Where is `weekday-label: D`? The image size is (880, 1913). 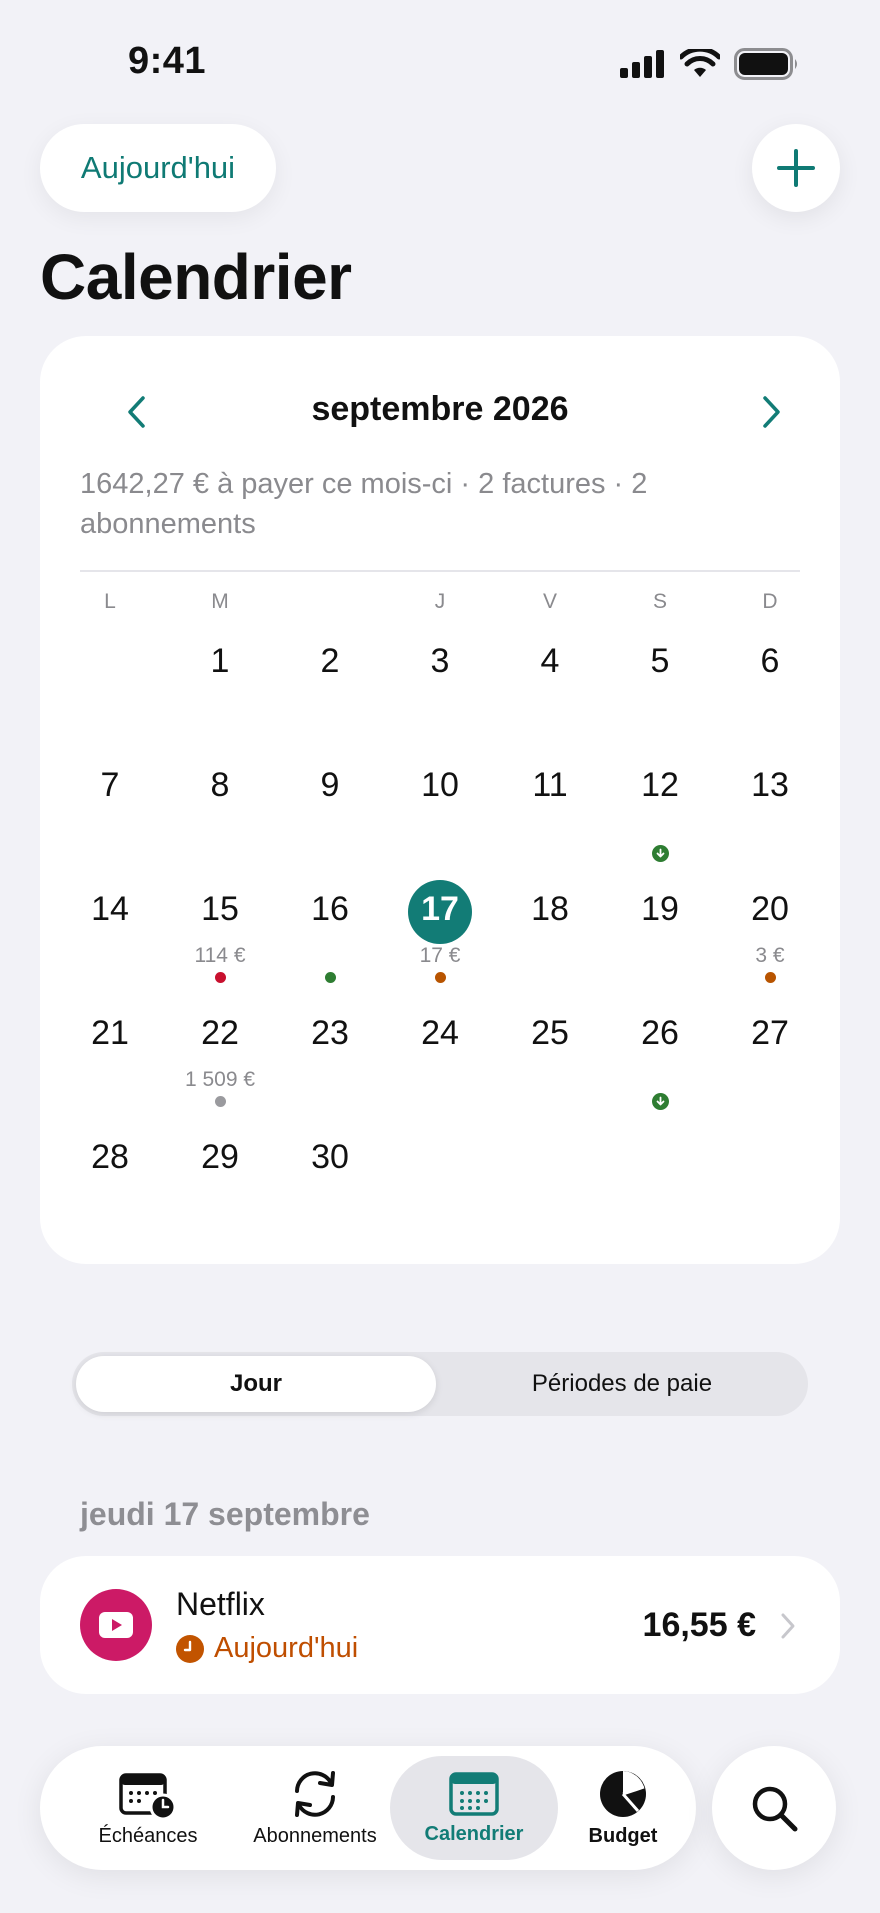
weekday-label: D is located at coordinates (770, 601).